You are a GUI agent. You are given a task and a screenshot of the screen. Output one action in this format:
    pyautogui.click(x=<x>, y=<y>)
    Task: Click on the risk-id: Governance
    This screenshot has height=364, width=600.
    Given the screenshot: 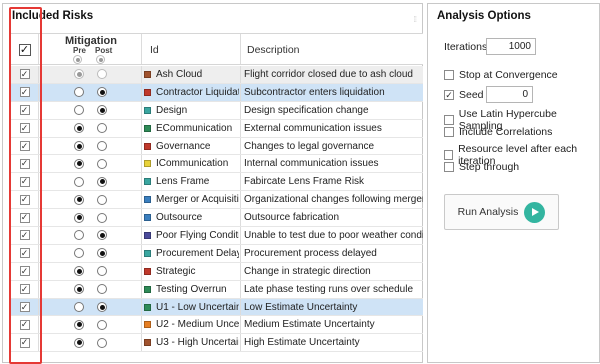 What is the action you would take?
    pyautogui.click(x=183, y=146)
    